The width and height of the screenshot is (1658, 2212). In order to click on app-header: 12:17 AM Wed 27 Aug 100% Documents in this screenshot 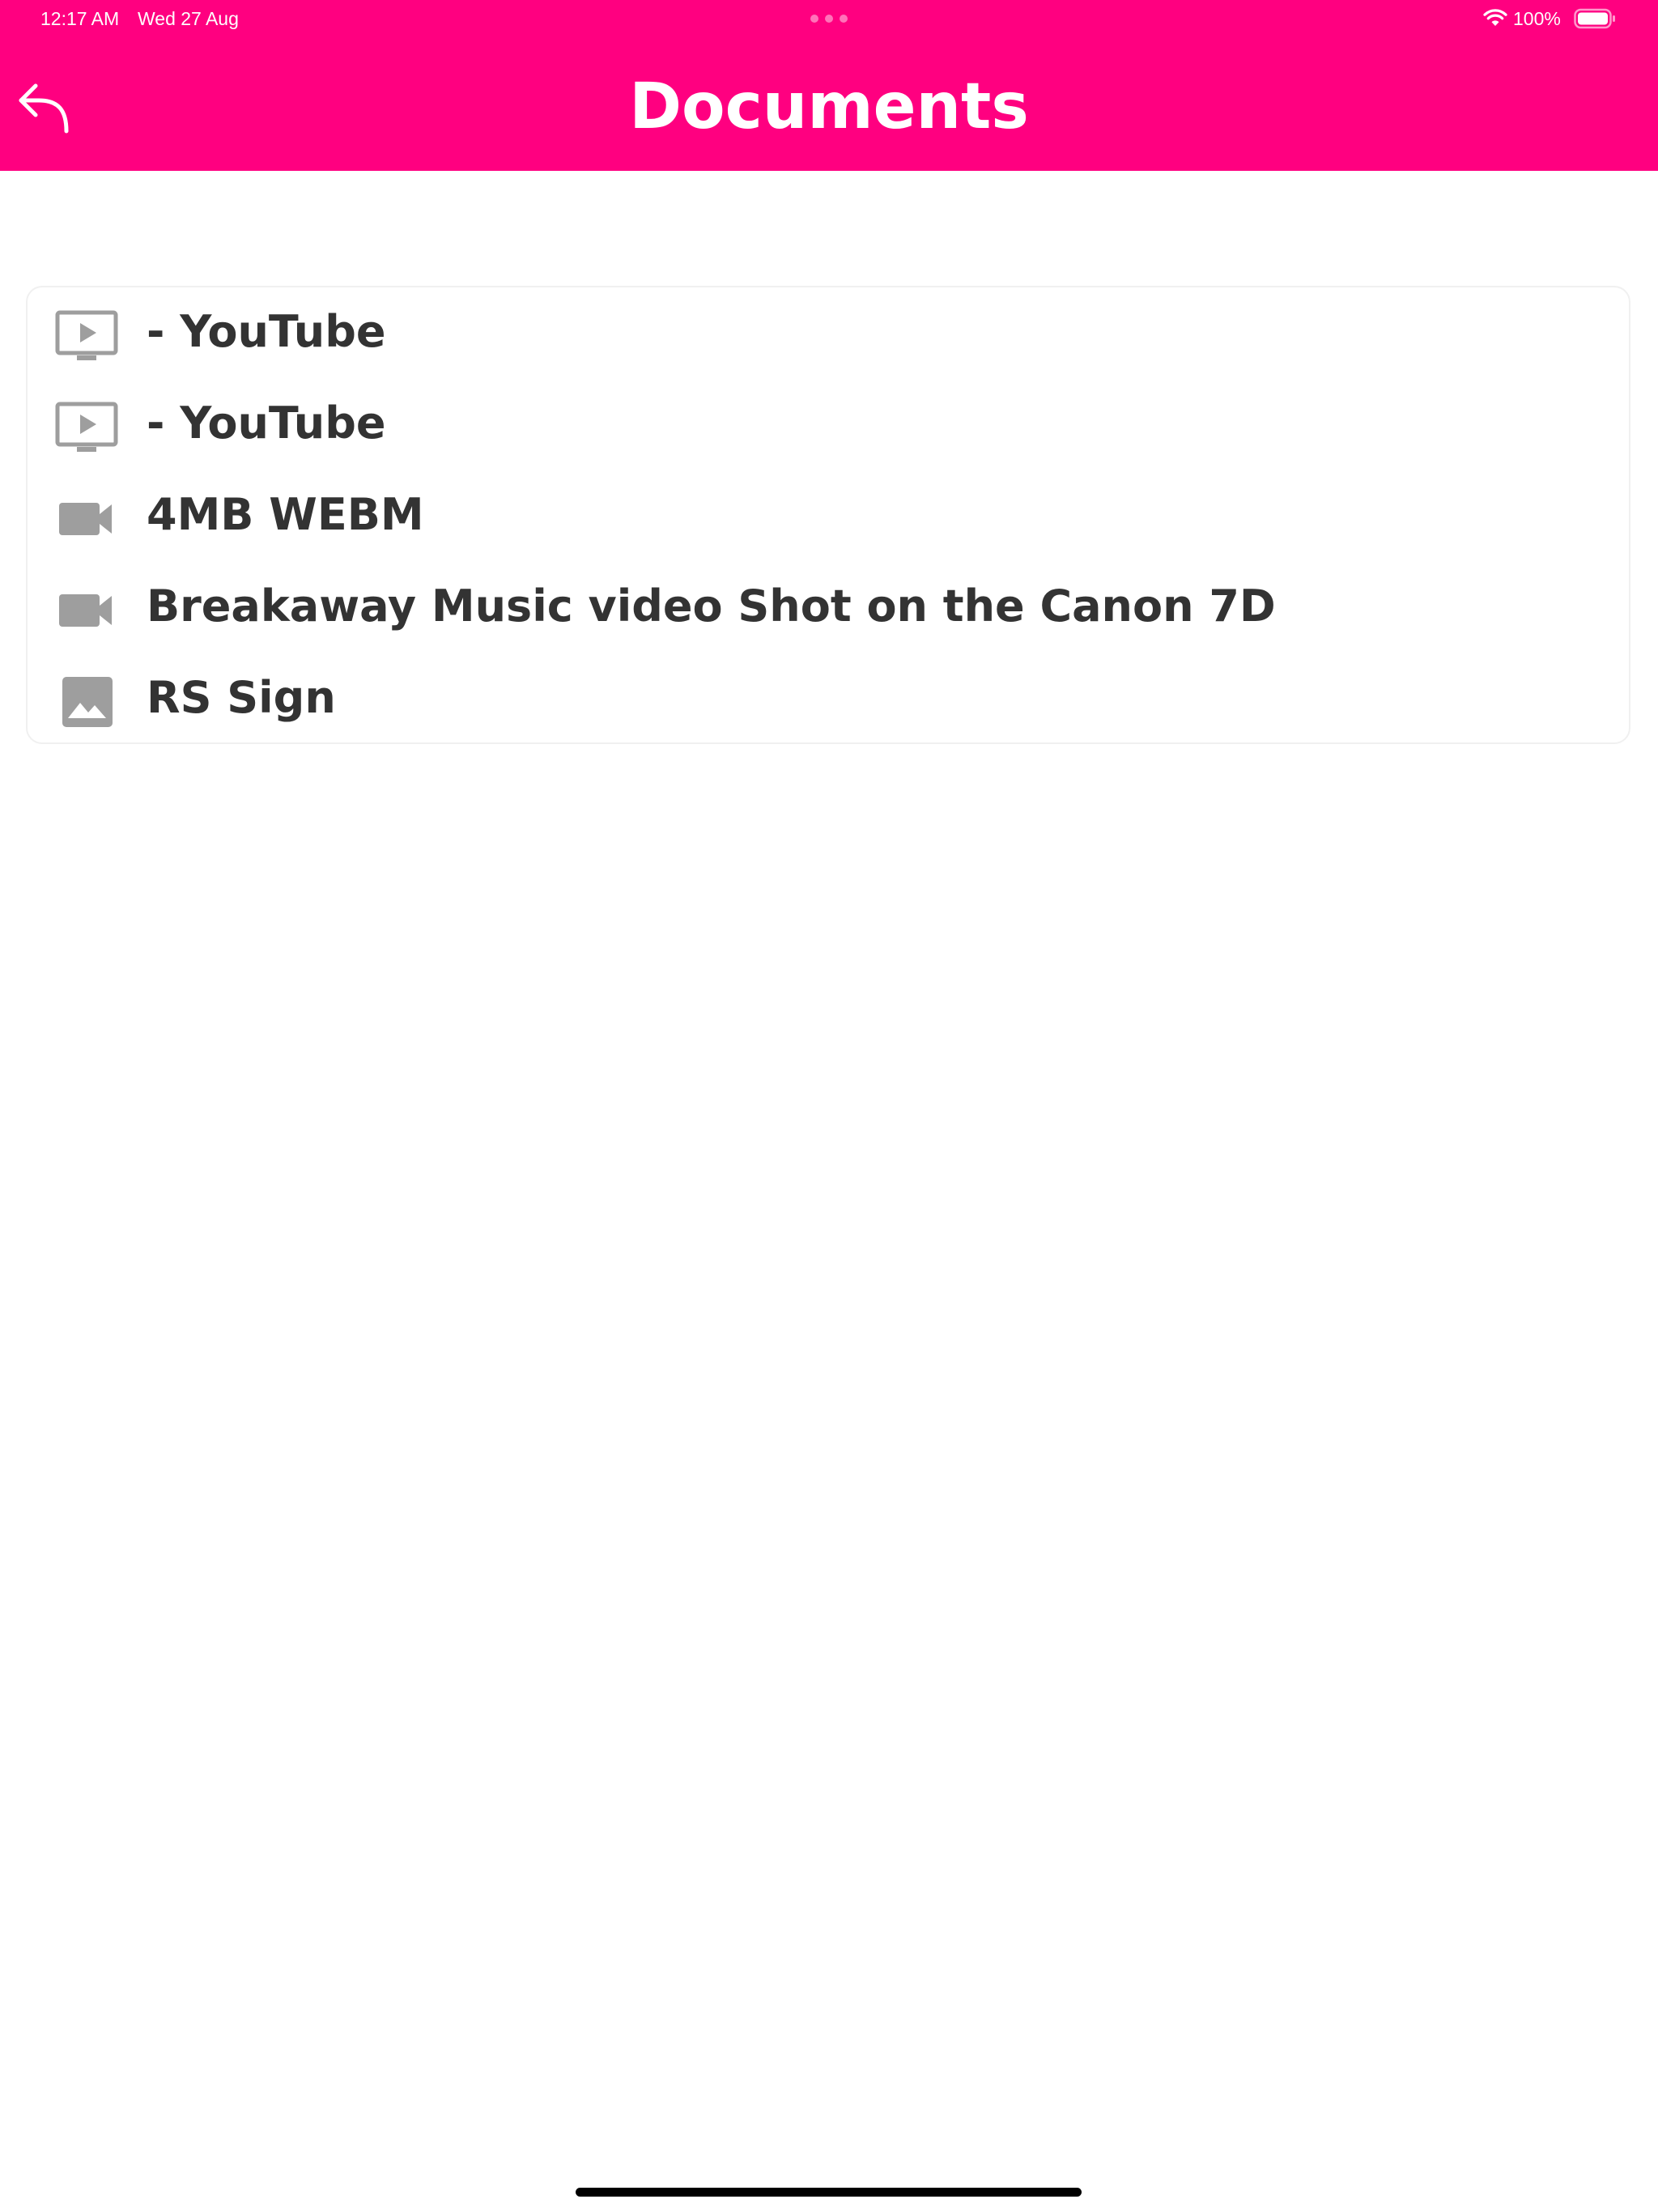, I will do `click(829, 86)`.